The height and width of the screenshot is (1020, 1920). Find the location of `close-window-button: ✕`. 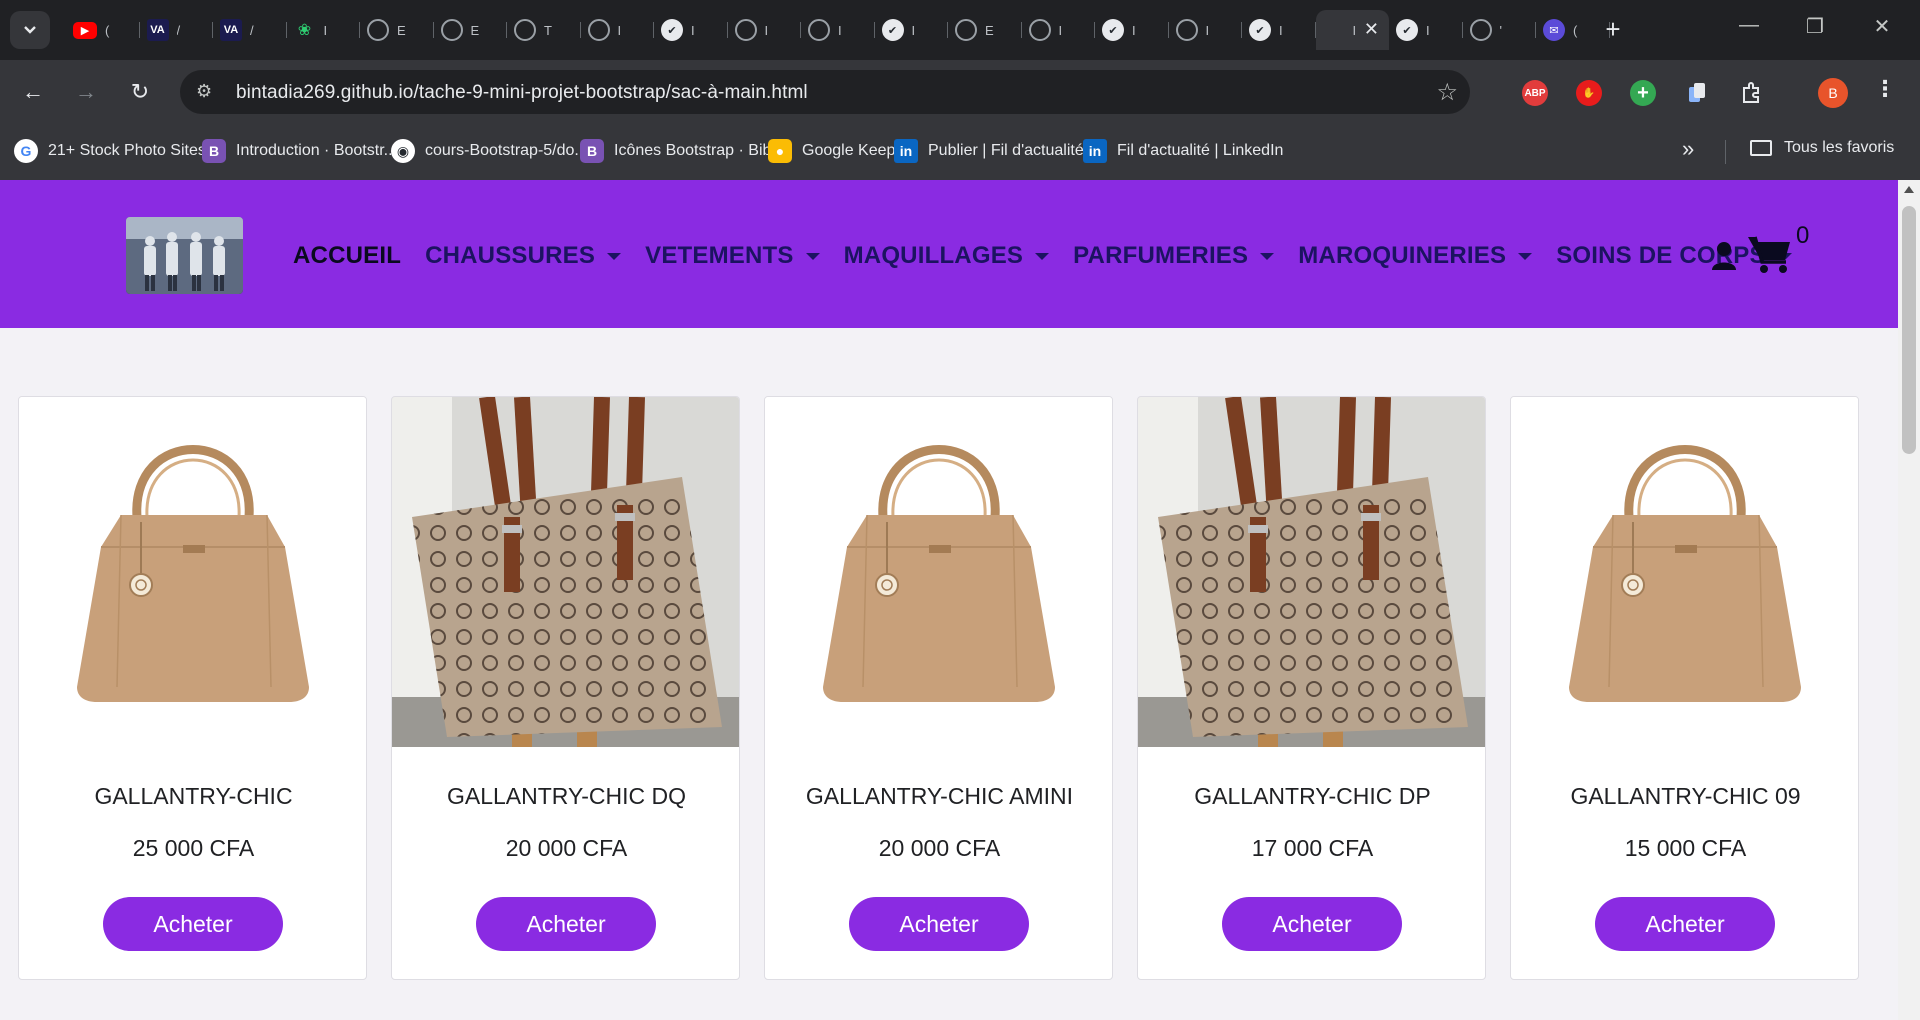

close-window-button: ✕ is located at coordinates (1882, 26).